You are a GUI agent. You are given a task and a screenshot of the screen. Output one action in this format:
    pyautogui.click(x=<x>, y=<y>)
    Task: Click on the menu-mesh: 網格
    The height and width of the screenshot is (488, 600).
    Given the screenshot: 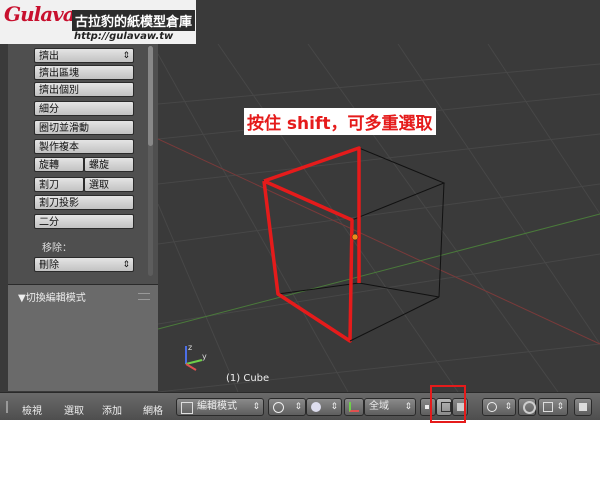 What is the action you would take?
    pyautogui.click(x=153, y=409)
    